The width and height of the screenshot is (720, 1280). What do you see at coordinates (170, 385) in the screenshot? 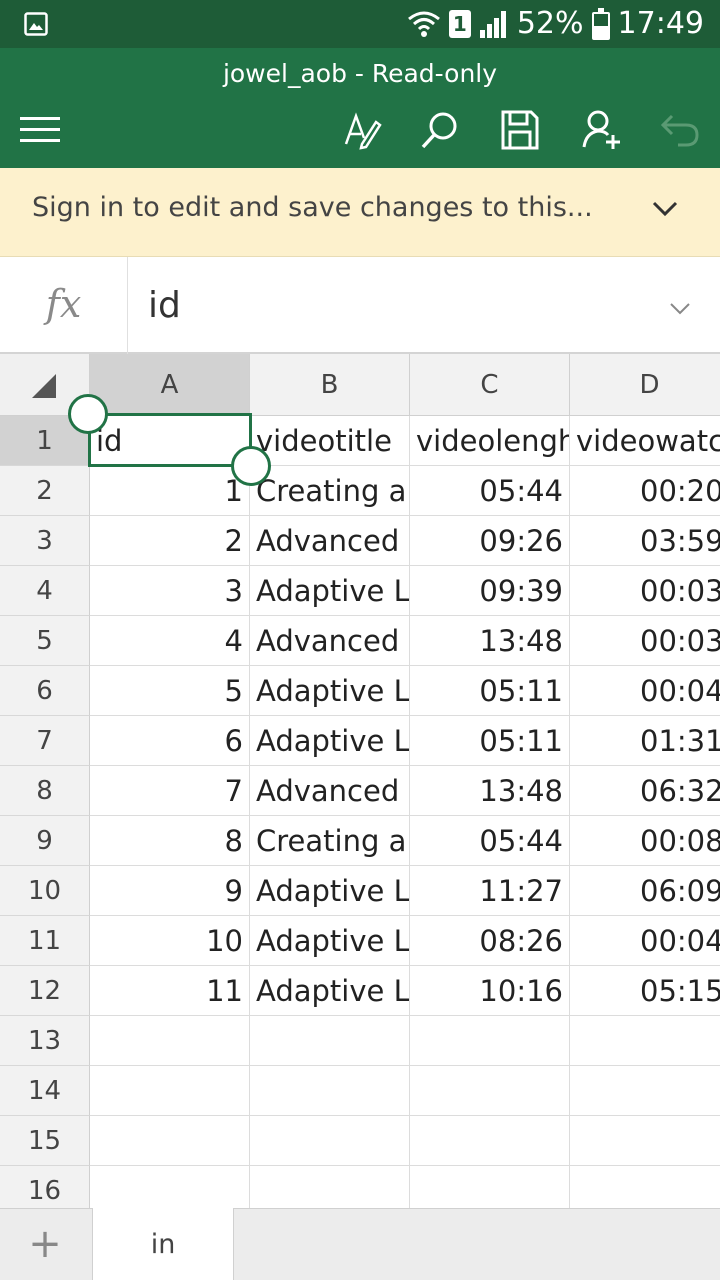
I see `column-header-a: A` at bounding box center [170, 385].